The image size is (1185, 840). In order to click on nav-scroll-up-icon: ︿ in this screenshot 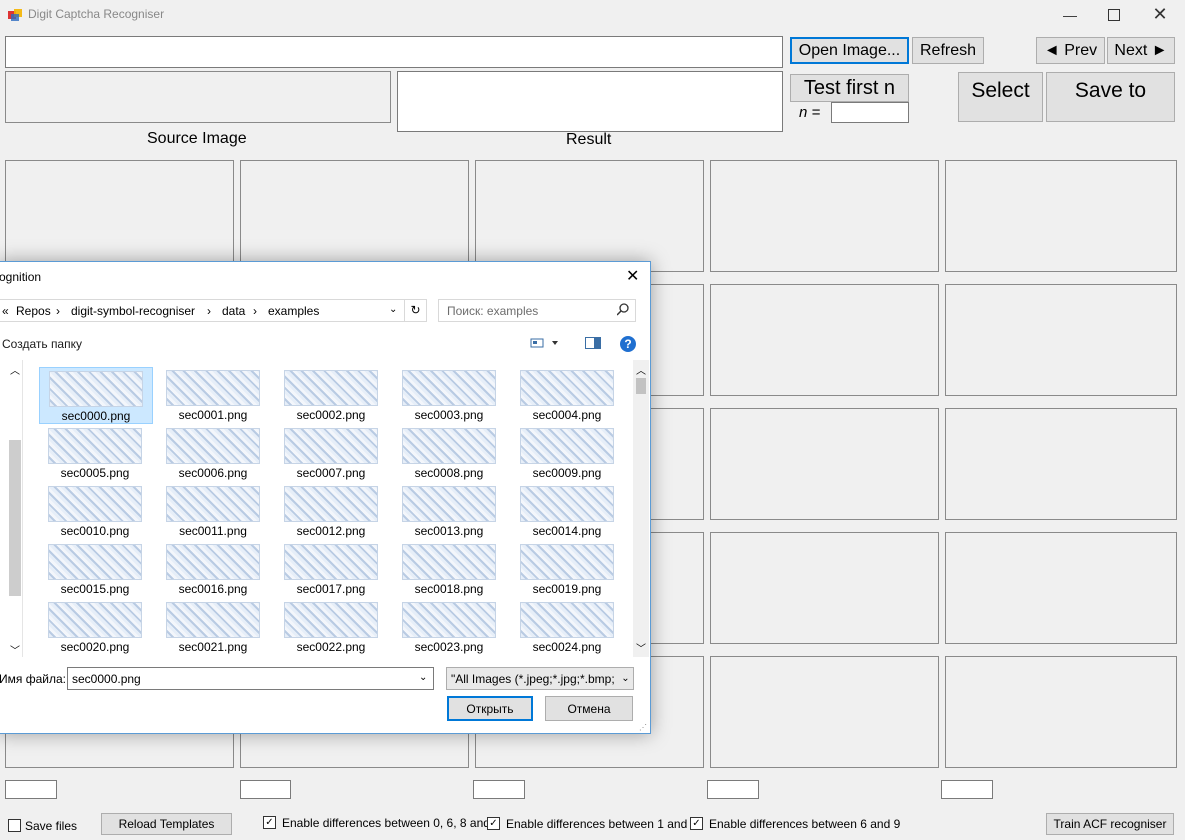, I will do `click(15, 369)`.